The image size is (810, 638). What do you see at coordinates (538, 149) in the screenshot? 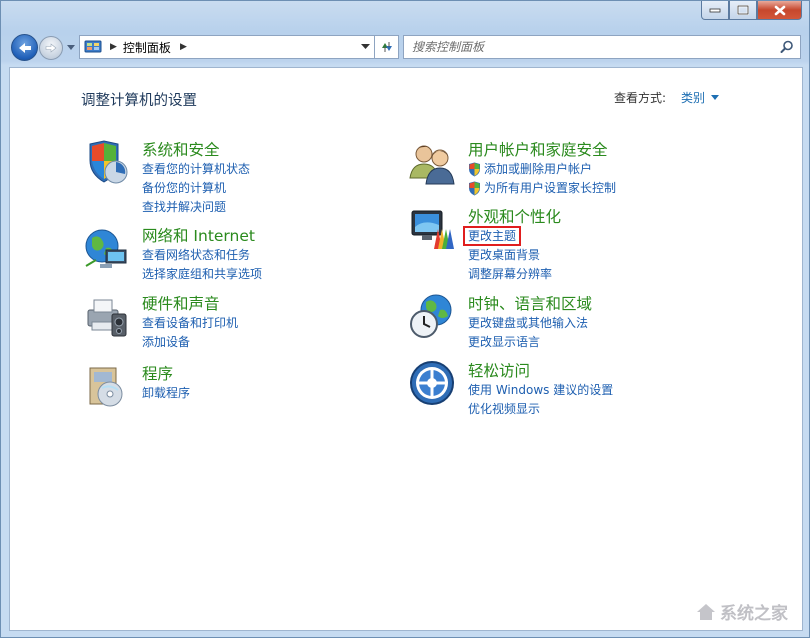
I see `category-title: 用户帐户和家庭安全` at bounding box center [538, 149].